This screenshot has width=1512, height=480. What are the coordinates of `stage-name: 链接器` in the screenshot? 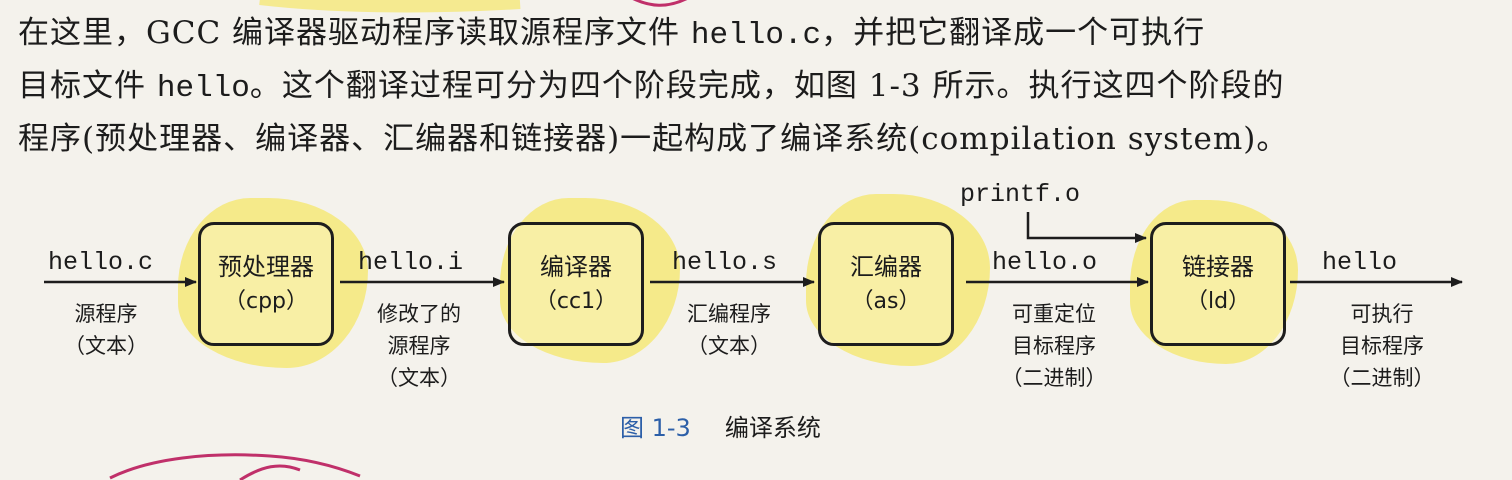 It's located at (1218, 267).